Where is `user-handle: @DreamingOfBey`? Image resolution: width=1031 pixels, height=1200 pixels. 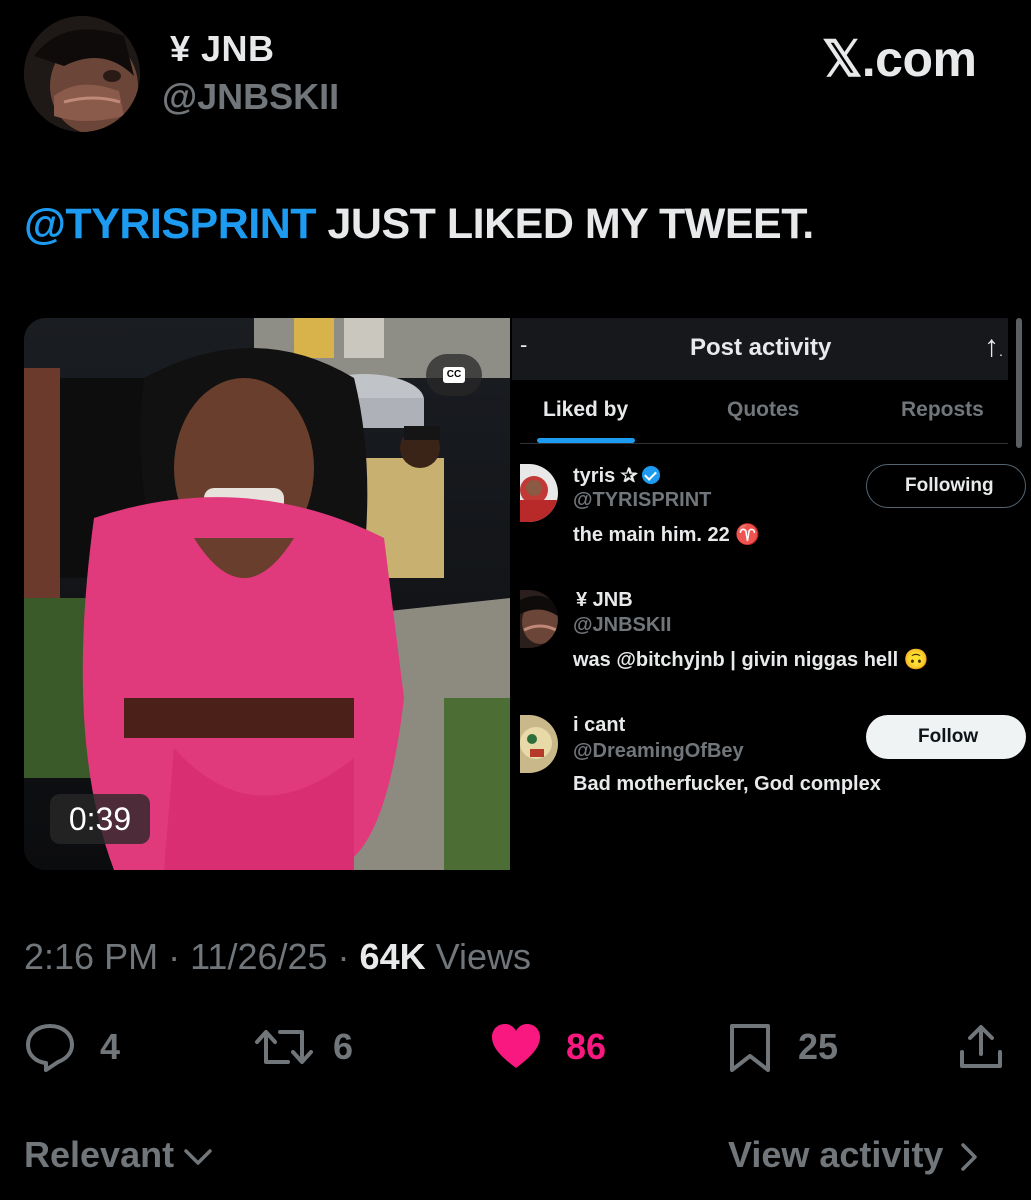 user-handle: @DreamingOfBey is located at coordinates (658, 751).